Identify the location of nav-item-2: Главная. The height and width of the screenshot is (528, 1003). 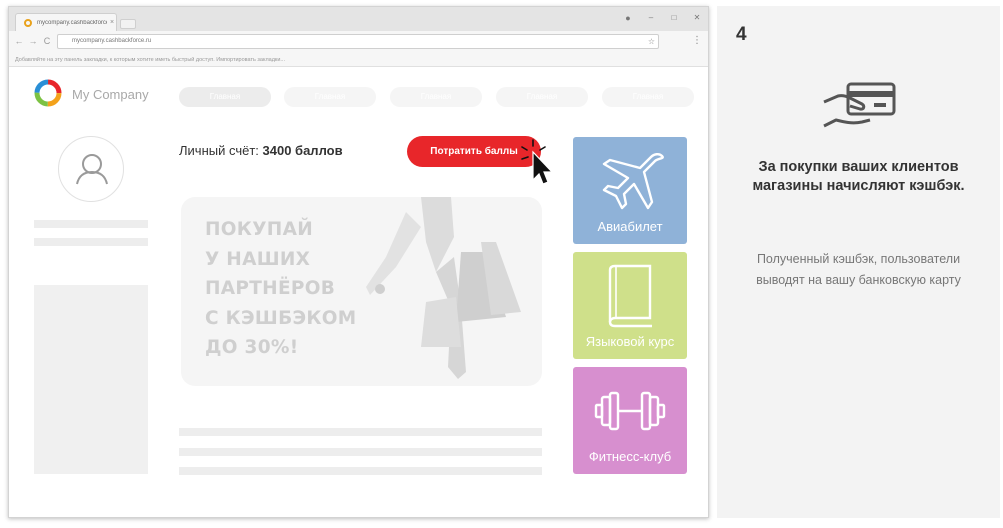
(330, 97).